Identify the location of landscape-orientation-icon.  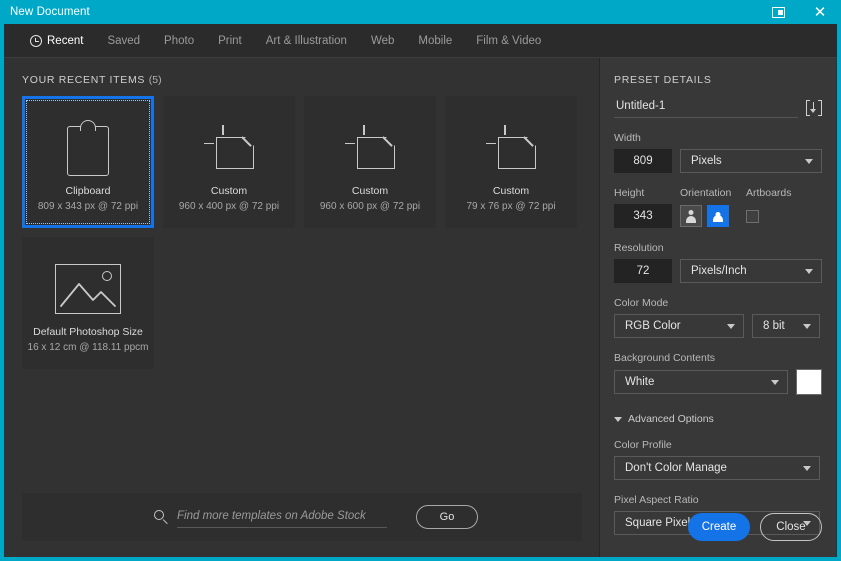
(718, 216).